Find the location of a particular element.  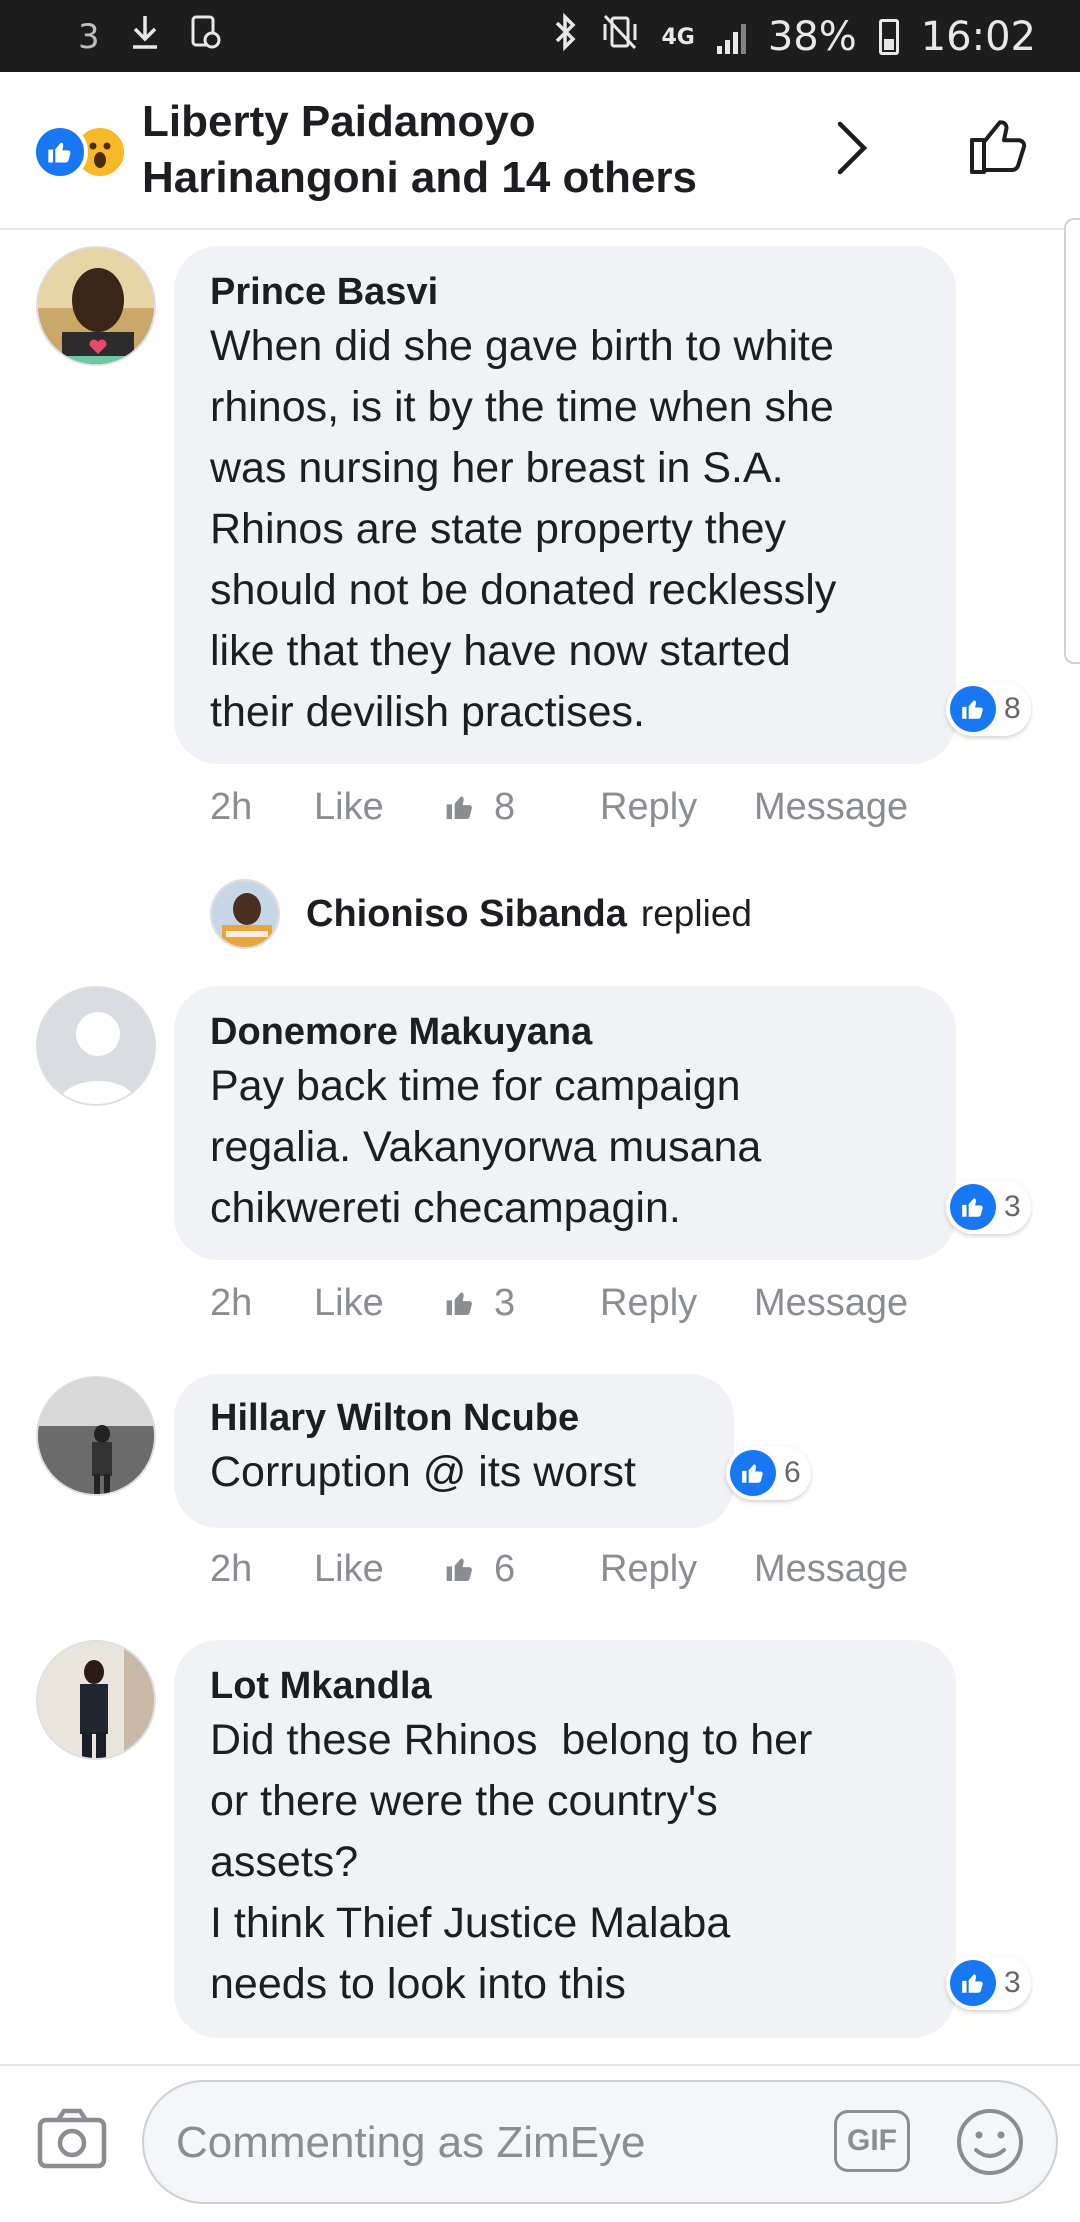

mute-vibrate-icon is located at coordinates (620, 37).